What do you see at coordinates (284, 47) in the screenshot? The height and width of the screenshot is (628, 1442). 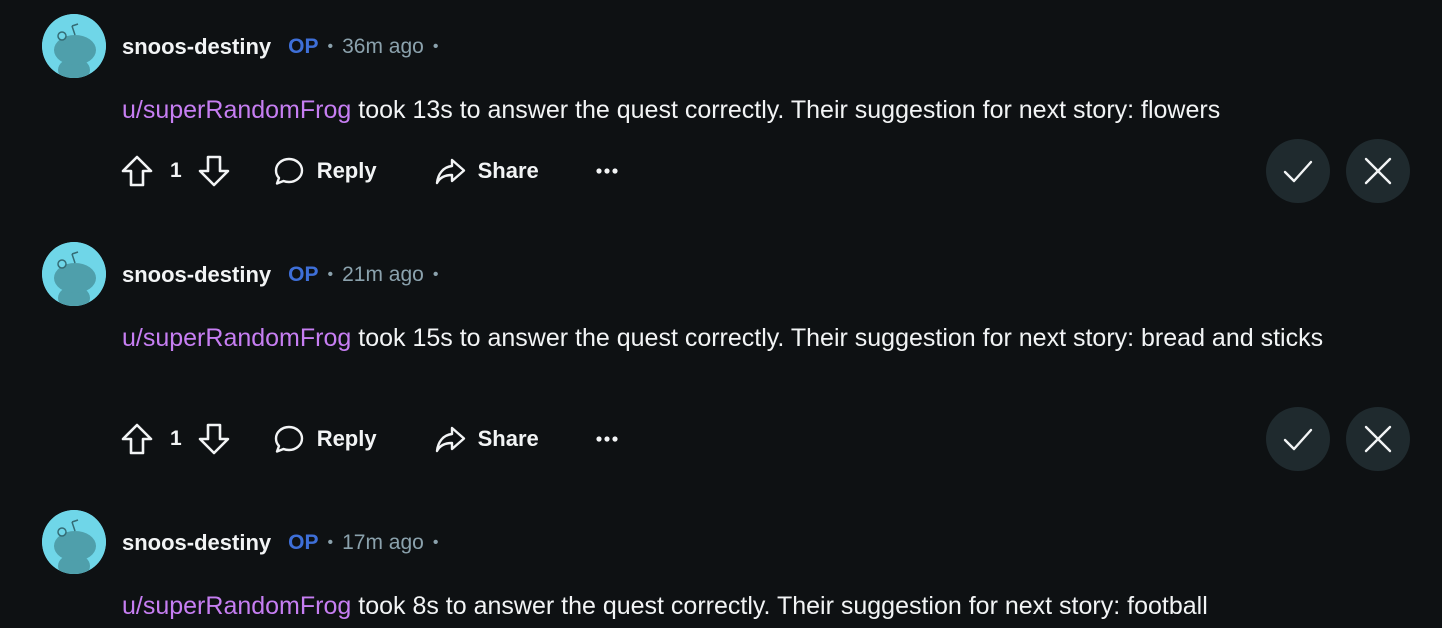 I see `comment-meta: snoos-destiny OP • 36m ago •` at bounding box center [284, 47].